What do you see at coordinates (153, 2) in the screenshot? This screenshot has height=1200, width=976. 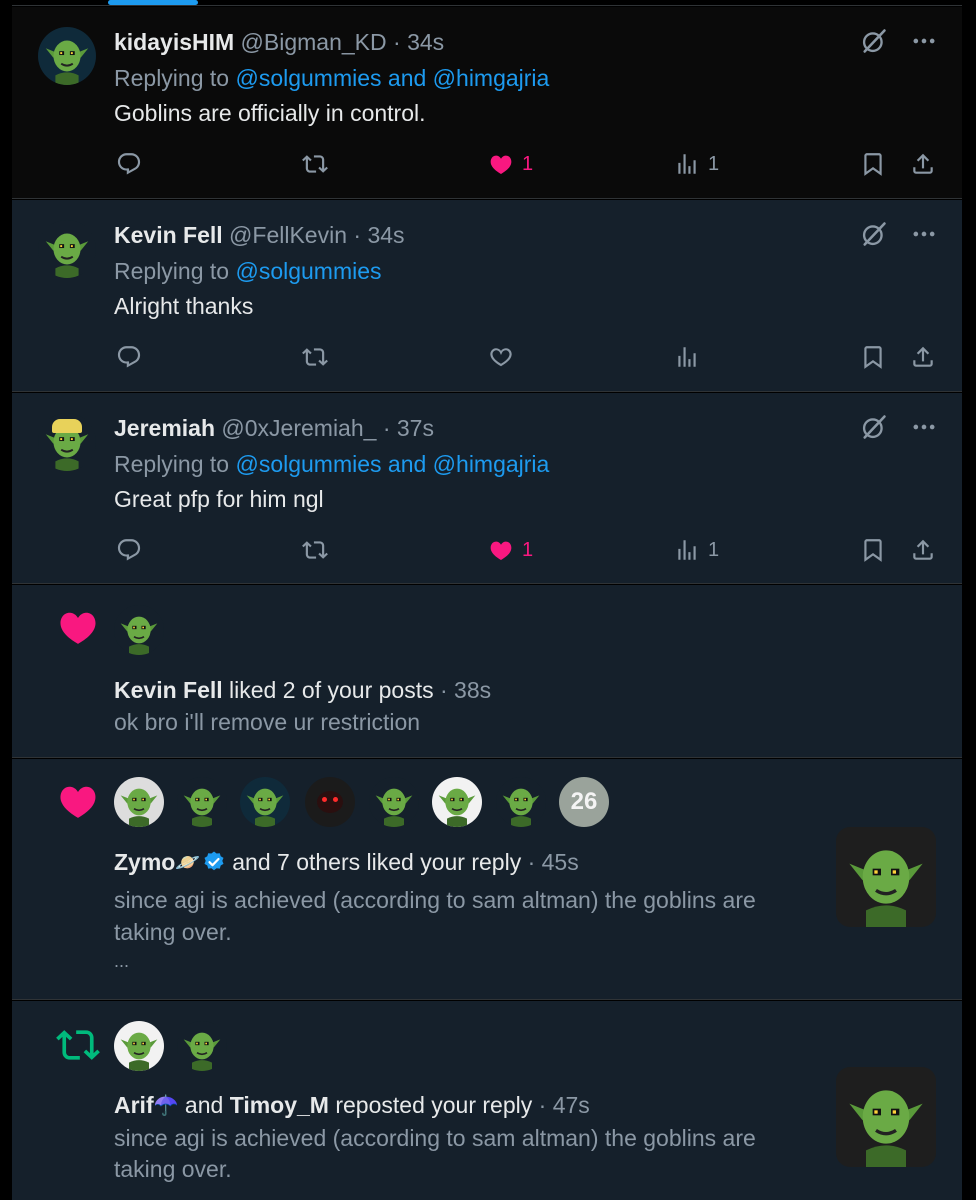 I see `active-tab-underline` at bounding box center [153, 2].